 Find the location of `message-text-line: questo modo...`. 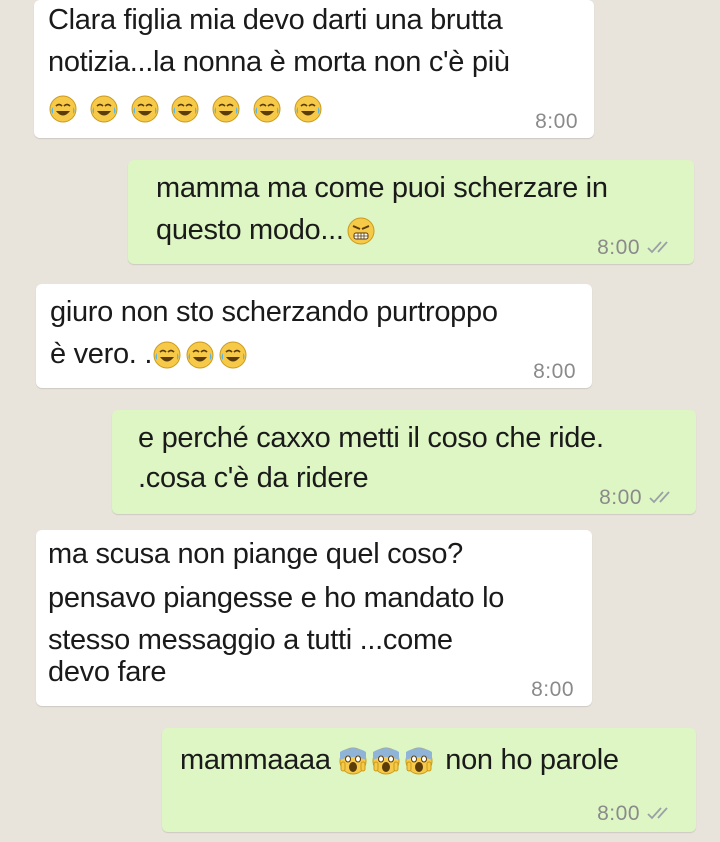

message-text-line: questo modo... is located at coordinates (267, 230).